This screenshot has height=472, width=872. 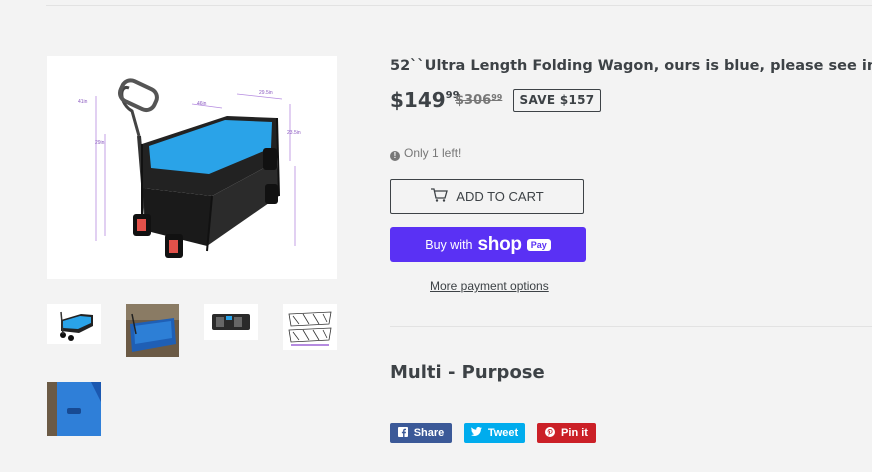 What do you see at coordinates (503, 433) in the screenshot?
I see `twitter-tweet-label: Tweet` at bounding box center [503, 433].